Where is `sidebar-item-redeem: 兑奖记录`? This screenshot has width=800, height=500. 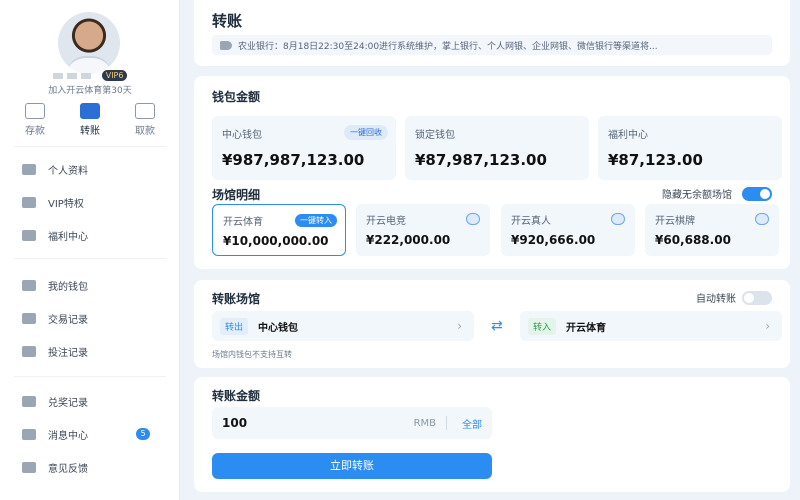
sidebar-item-redeem: 兑奖记录 is located at coordinates (90, 401).